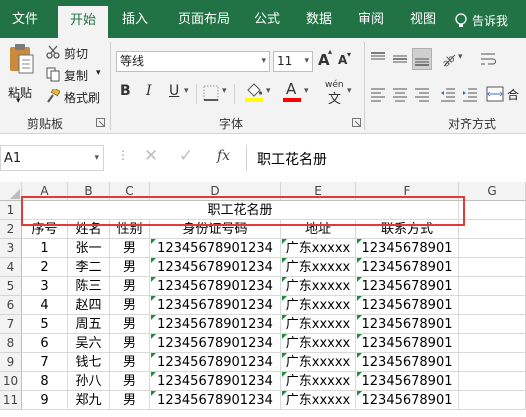 This screenshot has width=526, height=417. What do you see at coordinates (45, 400) in the screenshot?
I see `table-cell: 9` at bounding box center [45, 400].